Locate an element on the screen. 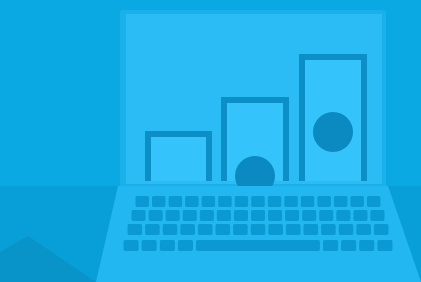  banknote-stack-large is located at coordinates (333, 117).